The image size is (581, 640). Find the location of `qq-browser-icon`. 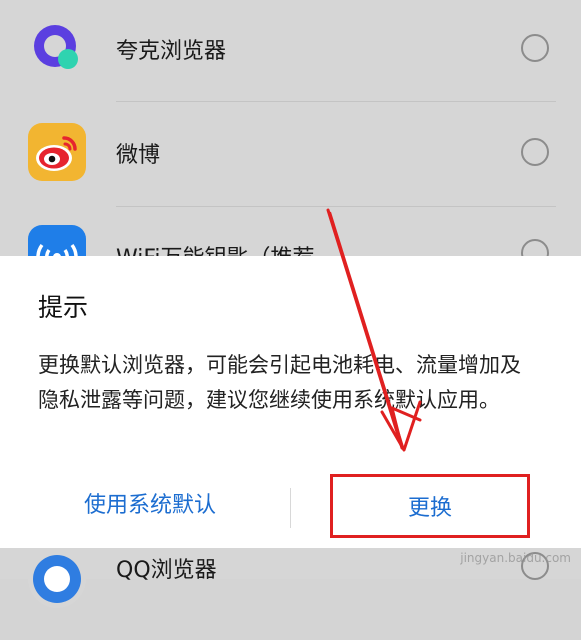

qq-browser-icon is located at coordinates (57, 579).